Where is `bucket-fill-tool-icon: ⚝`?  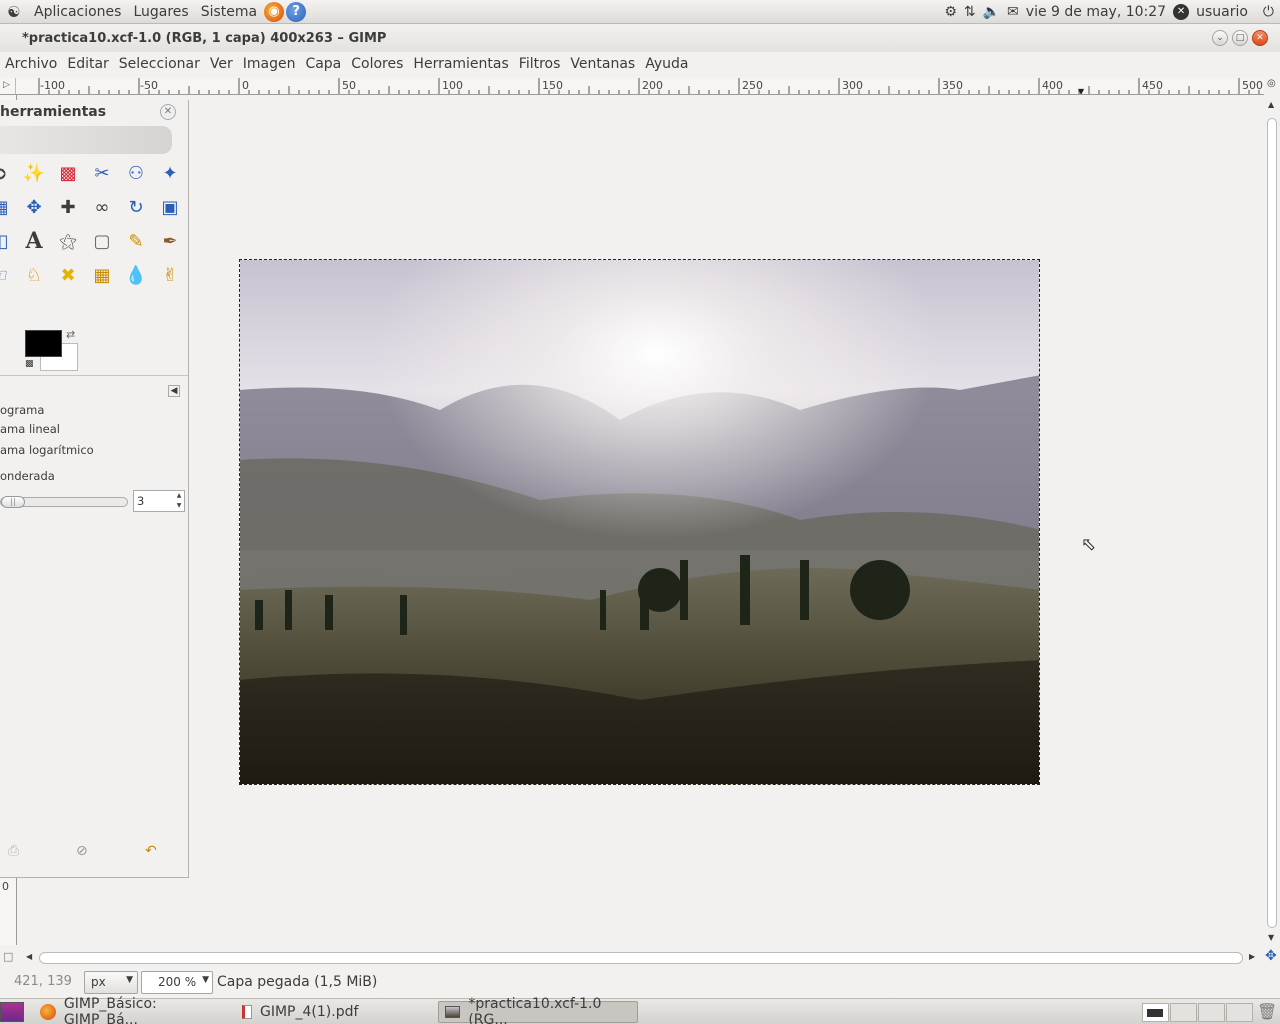 bucket-fill-tool-icon: ⚝ is located at coordinates (68, 241).